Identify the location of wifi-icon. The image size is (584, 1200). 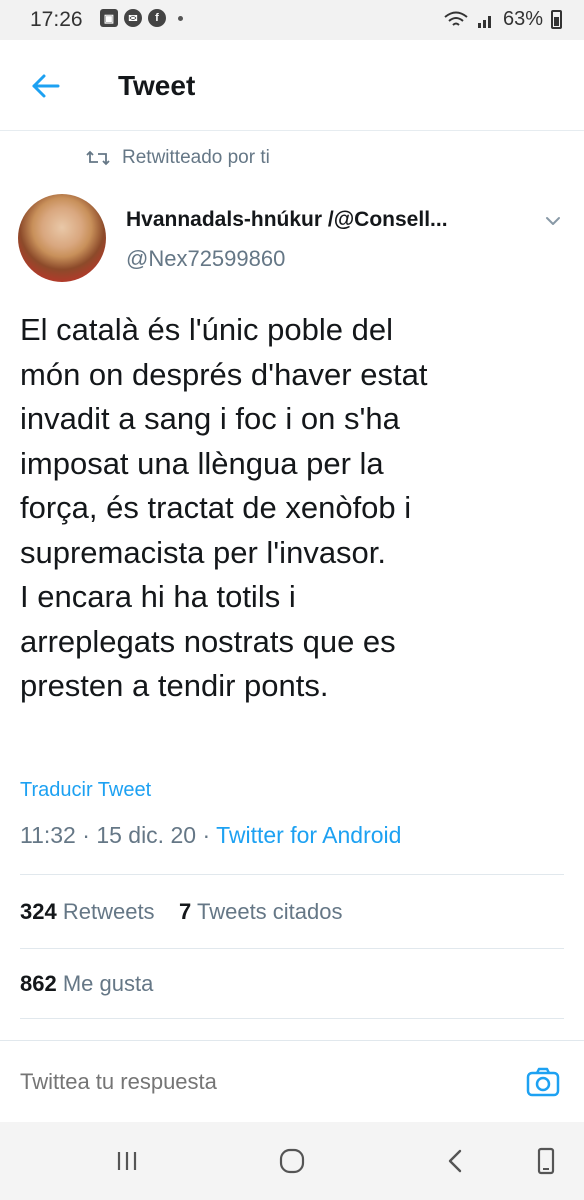
(456, 18).